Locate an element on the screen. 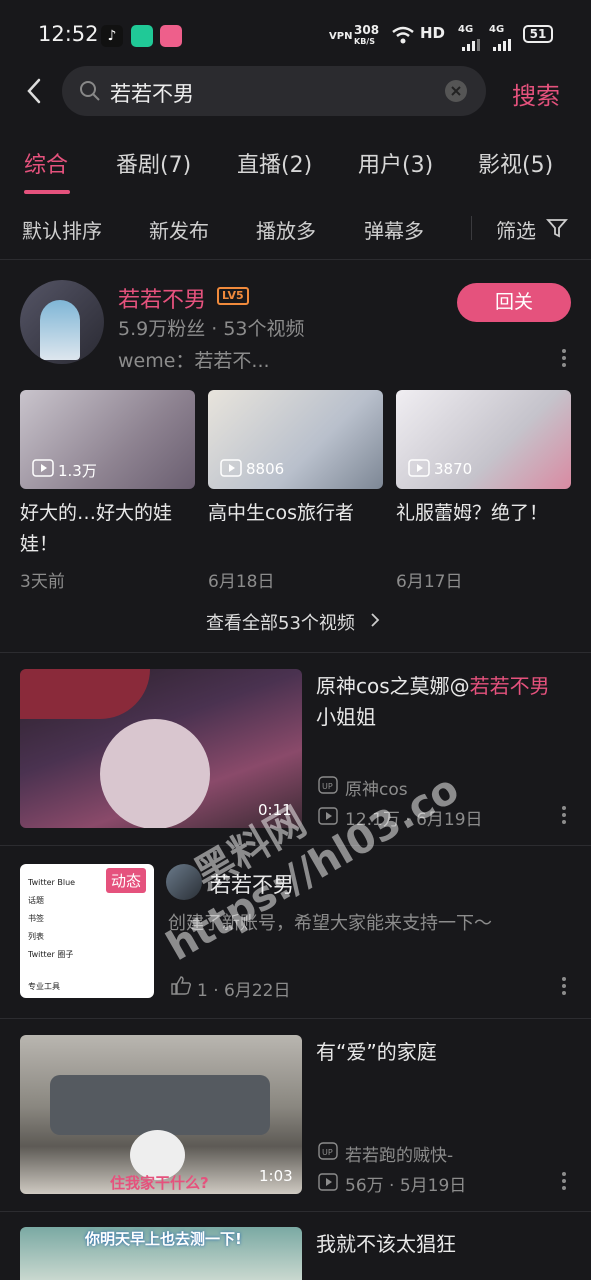  user-name: 若若不男 is located at coordinates (162, 298).